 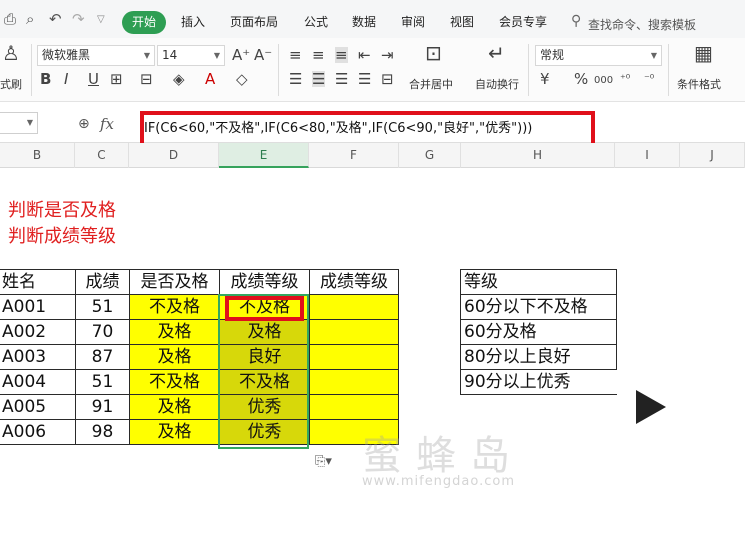 I want to click on align-left-icon: ☰, so click(x=295, y=79).